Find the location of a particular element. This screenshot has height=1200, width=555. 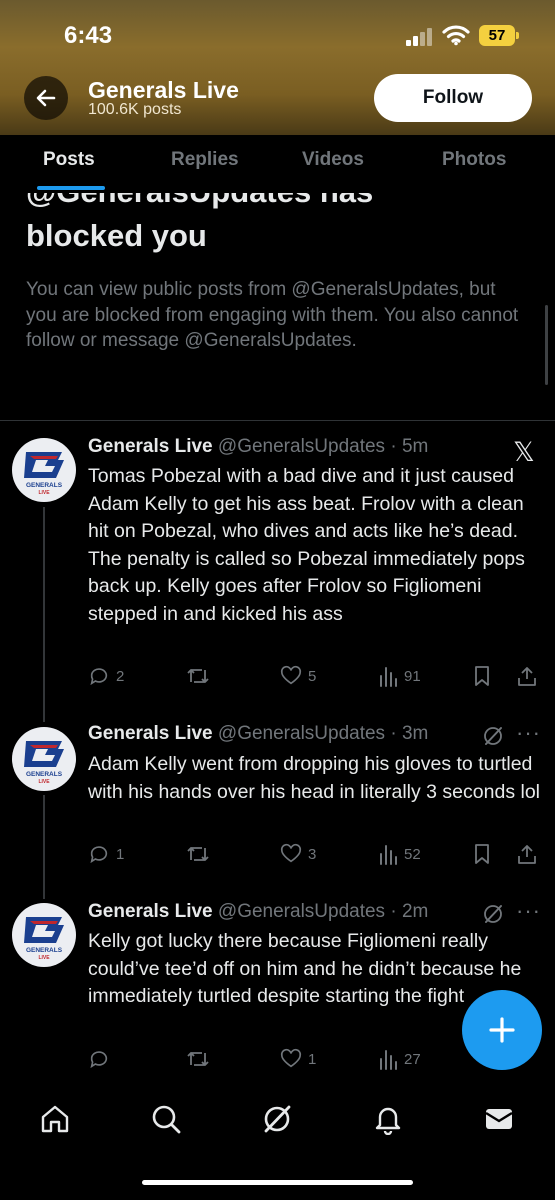

tweet-header: Generals Live @GeneralsUpdates · 3m is located at coordinates (258, 734).